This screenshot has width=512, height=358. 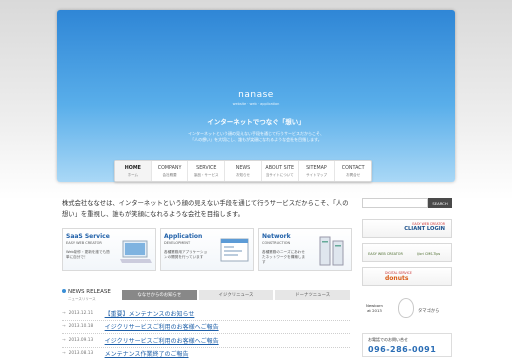 What do you see at coordinates (440, 203) in the screenshot?
I see `search-button: SEARCH` at bounding box center [440, 203].